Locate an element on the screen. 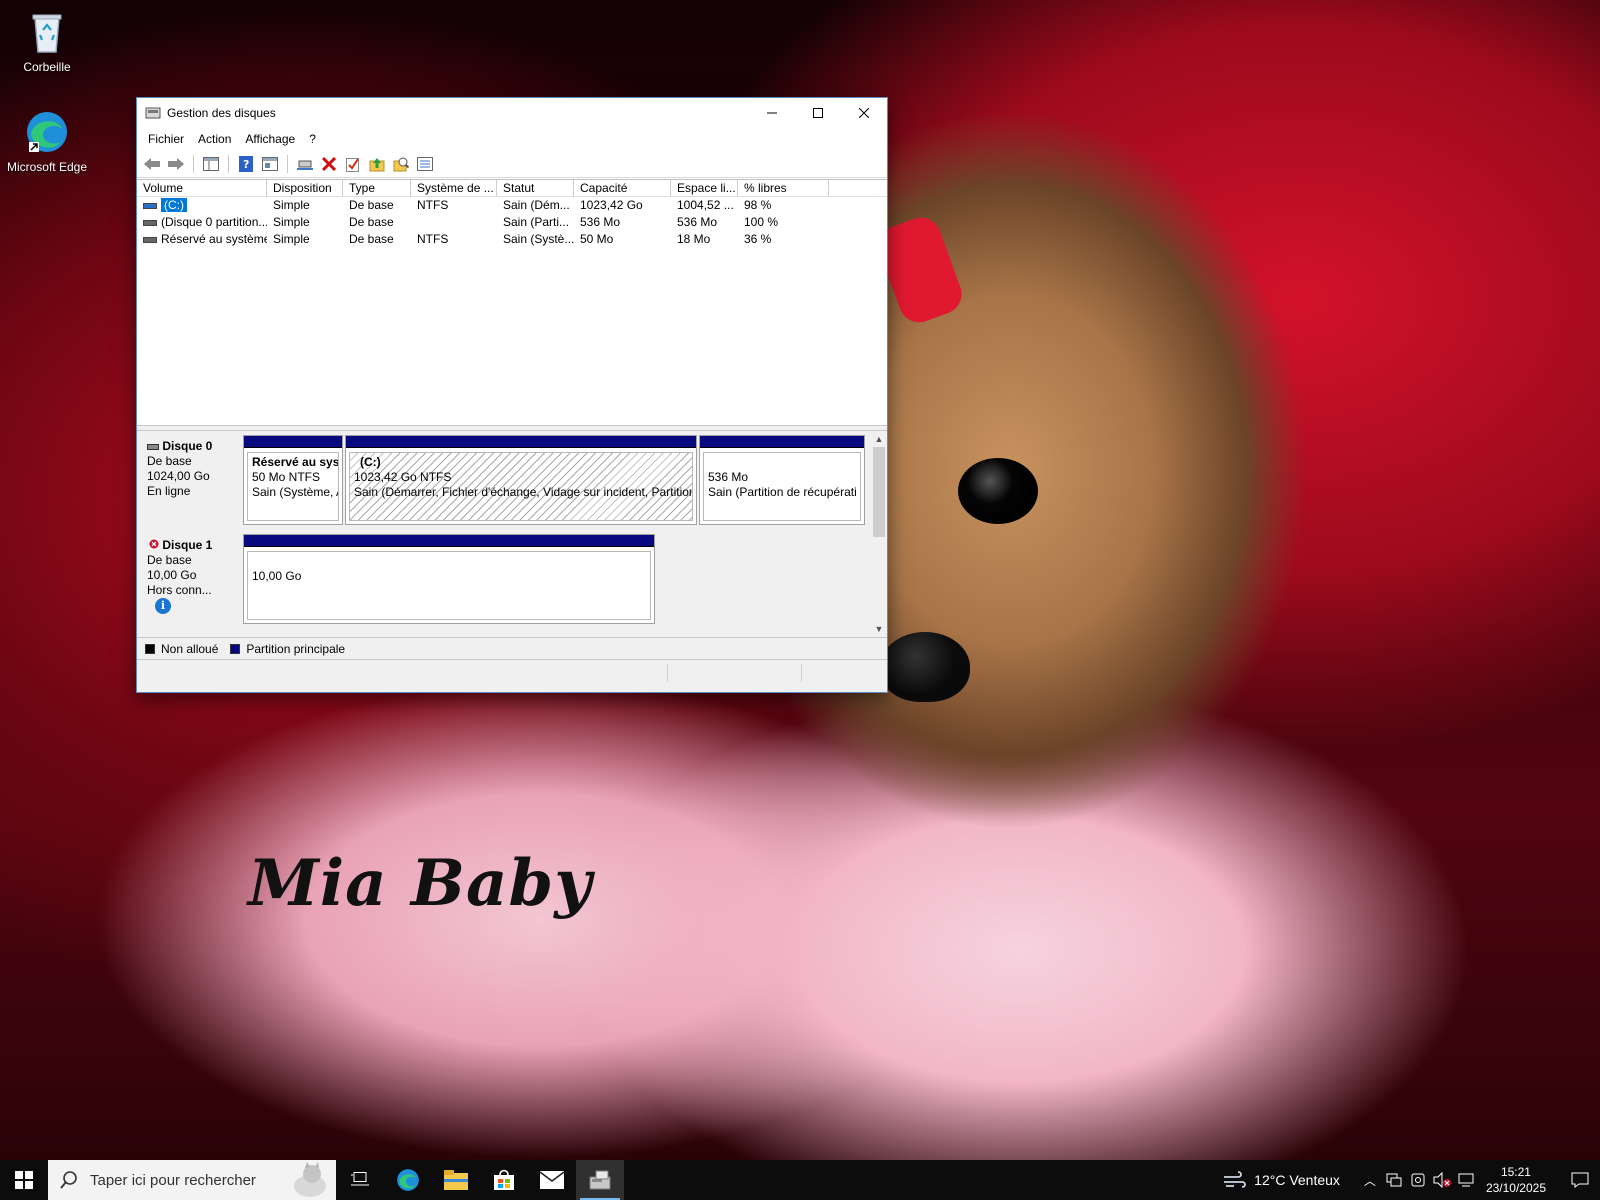  help-button: ? is located at coordinates (246, 164).